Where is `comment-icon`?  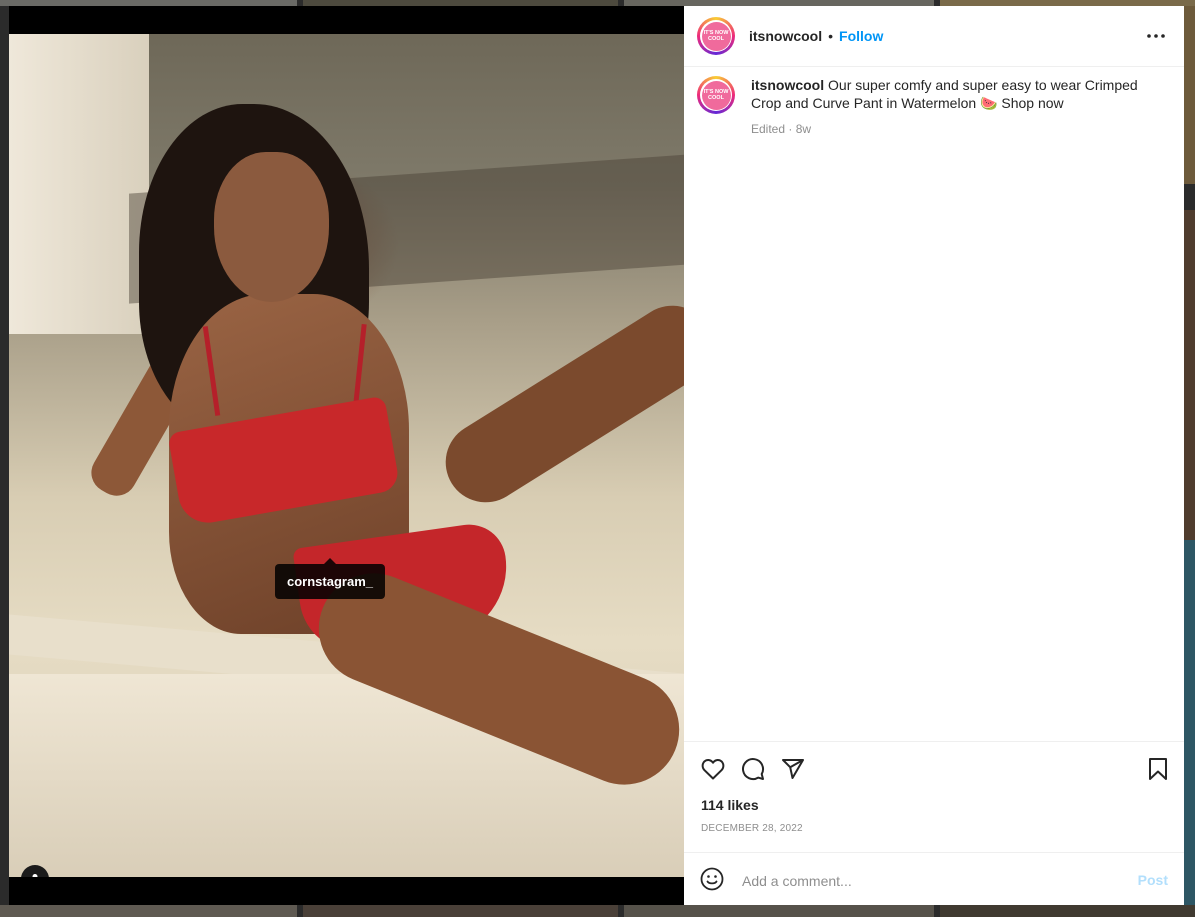
comment-icon is located at coordinates (753, 769).